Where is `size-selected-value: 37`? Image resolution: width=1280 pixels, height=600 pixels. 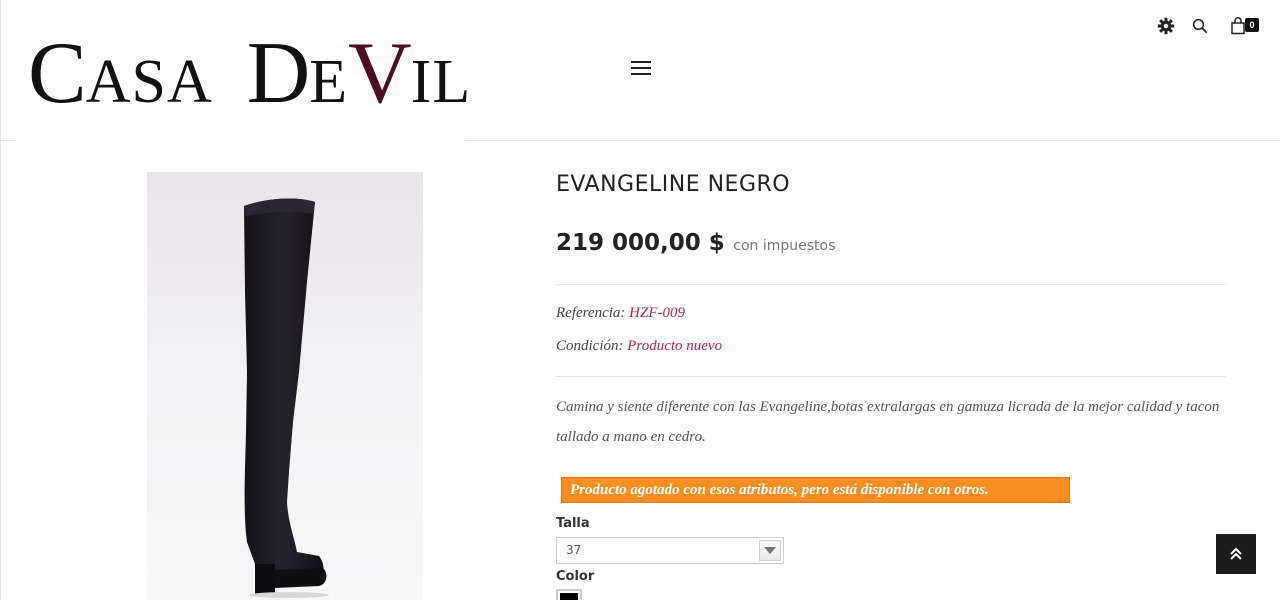 size-selected-value: 37 is located at coordinates (574, 550).